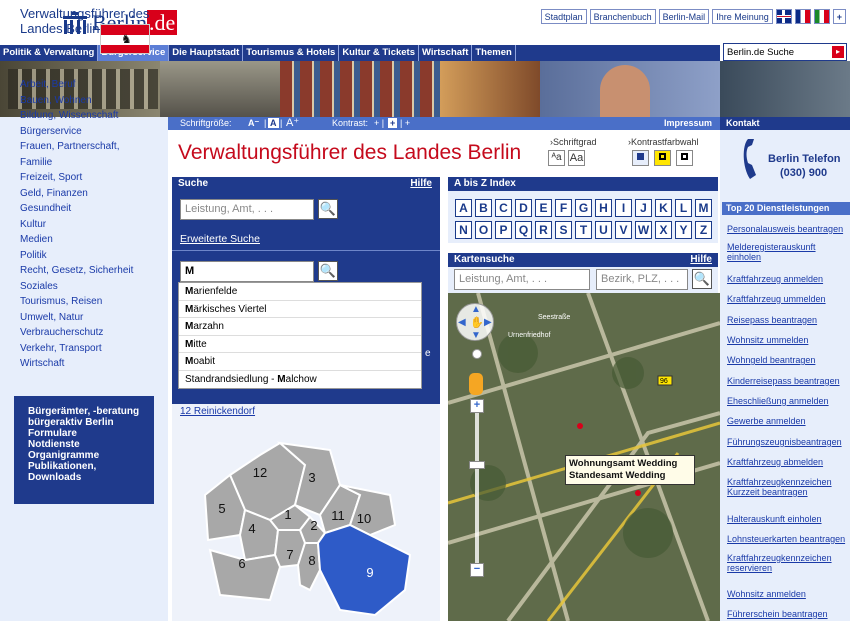  What do you see at coordinates (91, 433) in the screenshot?
I see `sidebar-service-item: Formulare` at bounding box center [91, 433].